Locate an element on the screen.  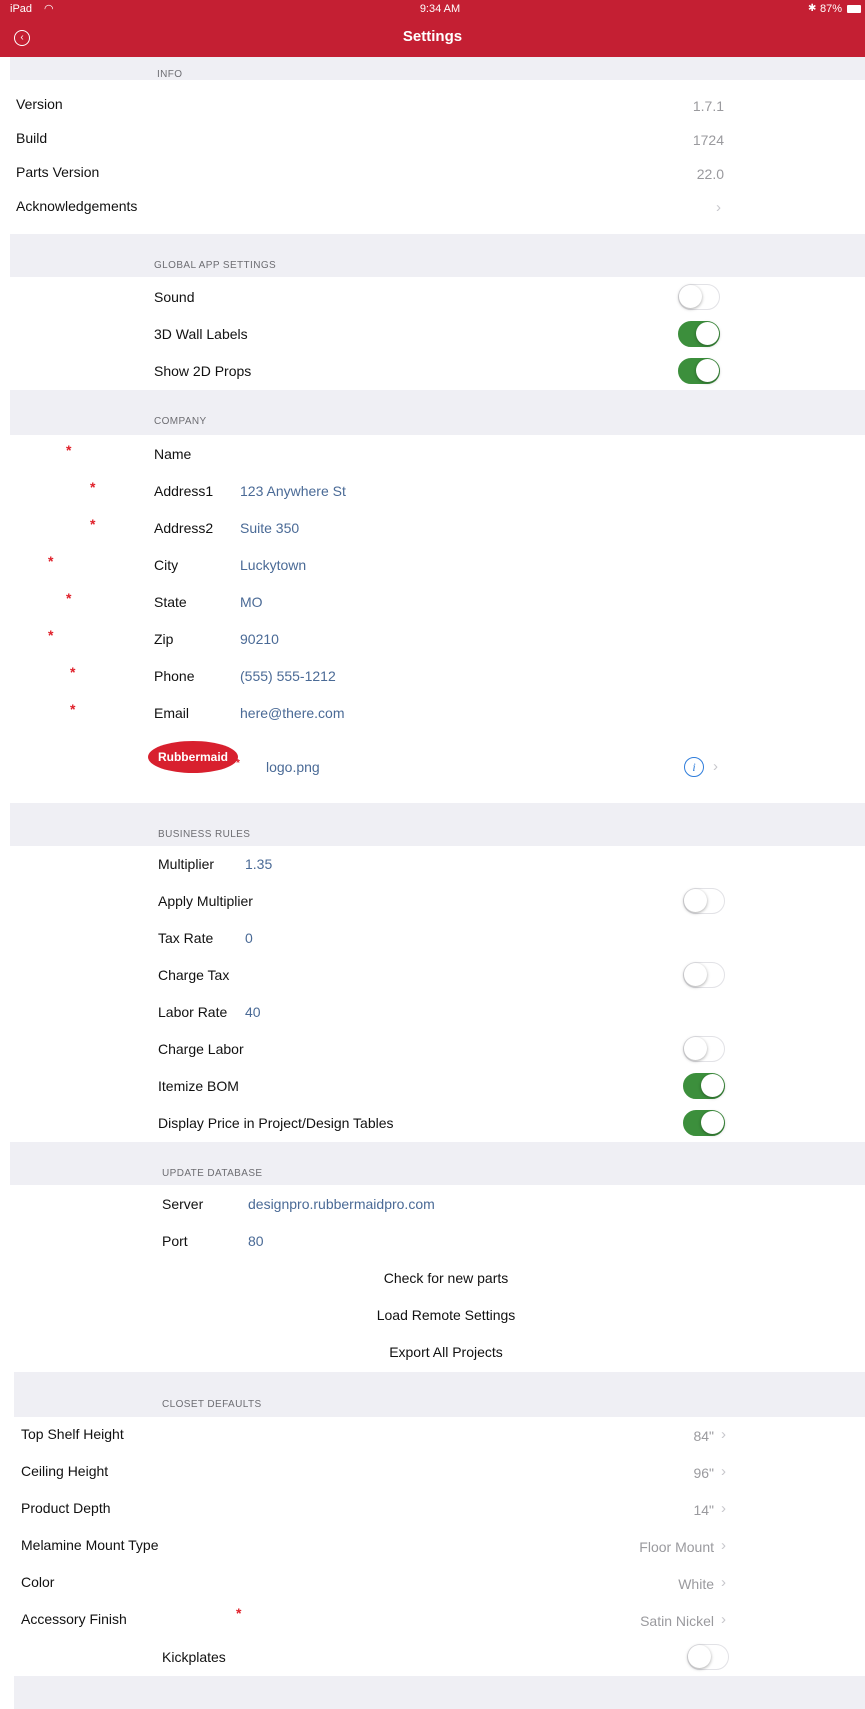
build-value: 1724 is located at coordinates (708, 140).